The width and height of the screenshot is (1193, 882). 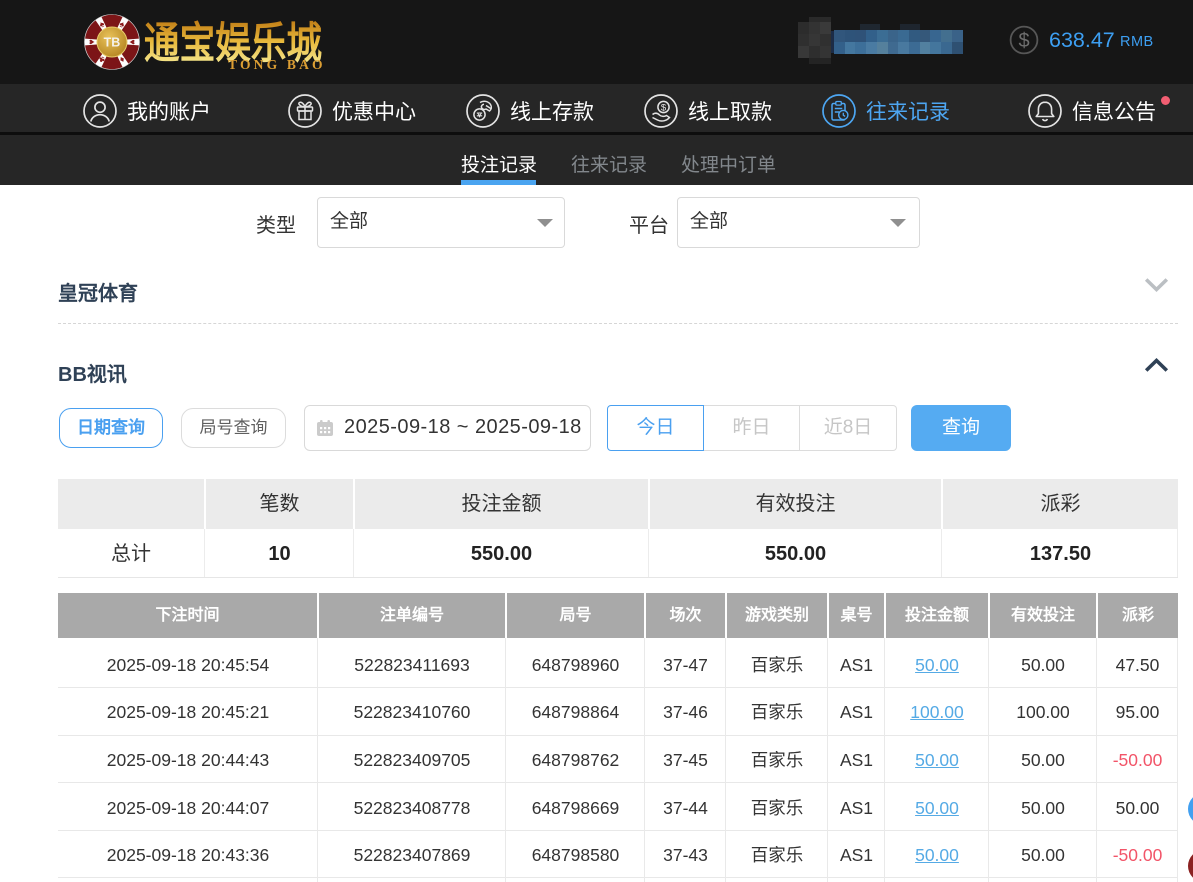 I want to click on svg-text: TONG BAO, so click(x=277, y=64).